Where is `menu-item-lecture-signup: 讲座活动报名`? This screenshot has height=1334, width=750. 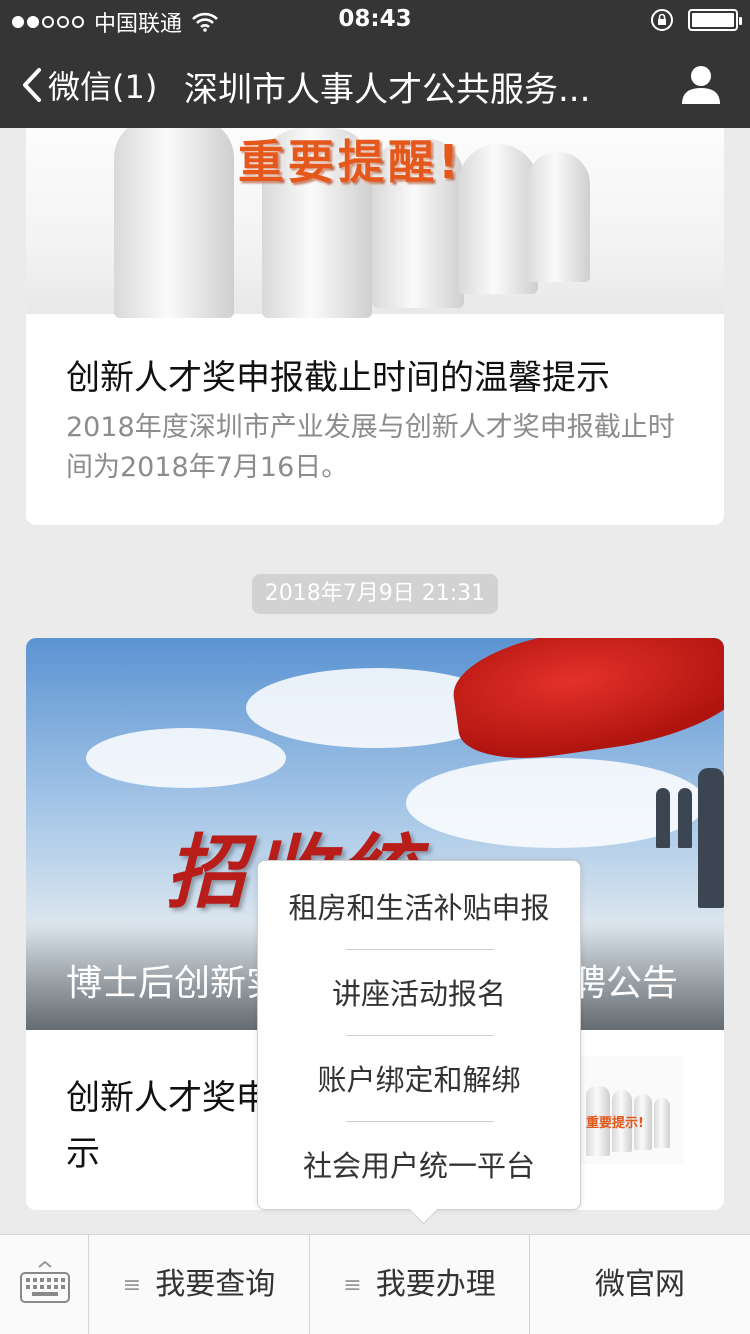 menu-item-lecture-signup: 讲座活动报名 is located at coordinates (419, 994).